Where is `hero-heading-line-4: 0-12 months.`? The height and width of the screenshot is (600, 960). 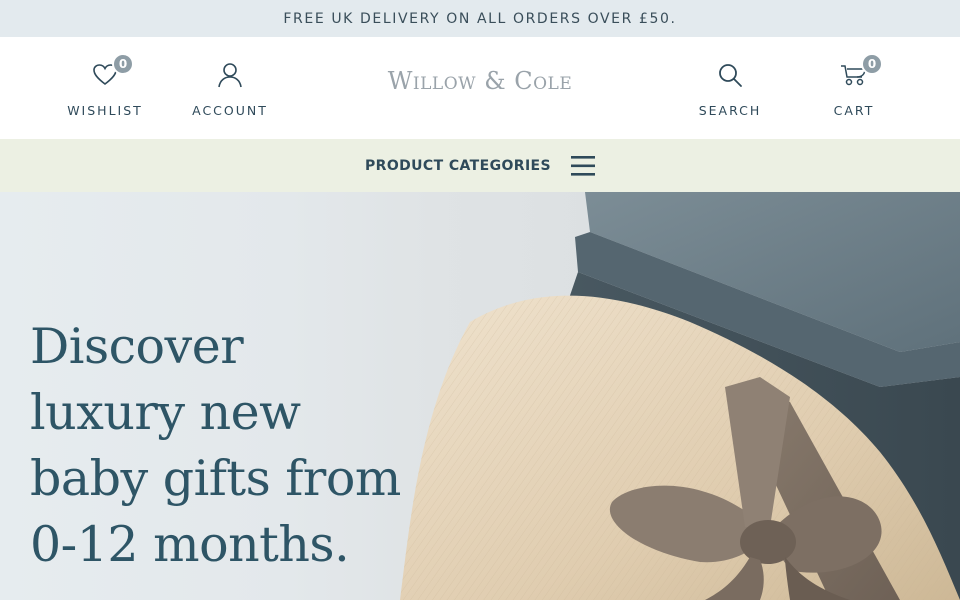
hero-heading-line-4: 0-12 months. is located at coordinates (190, 544).